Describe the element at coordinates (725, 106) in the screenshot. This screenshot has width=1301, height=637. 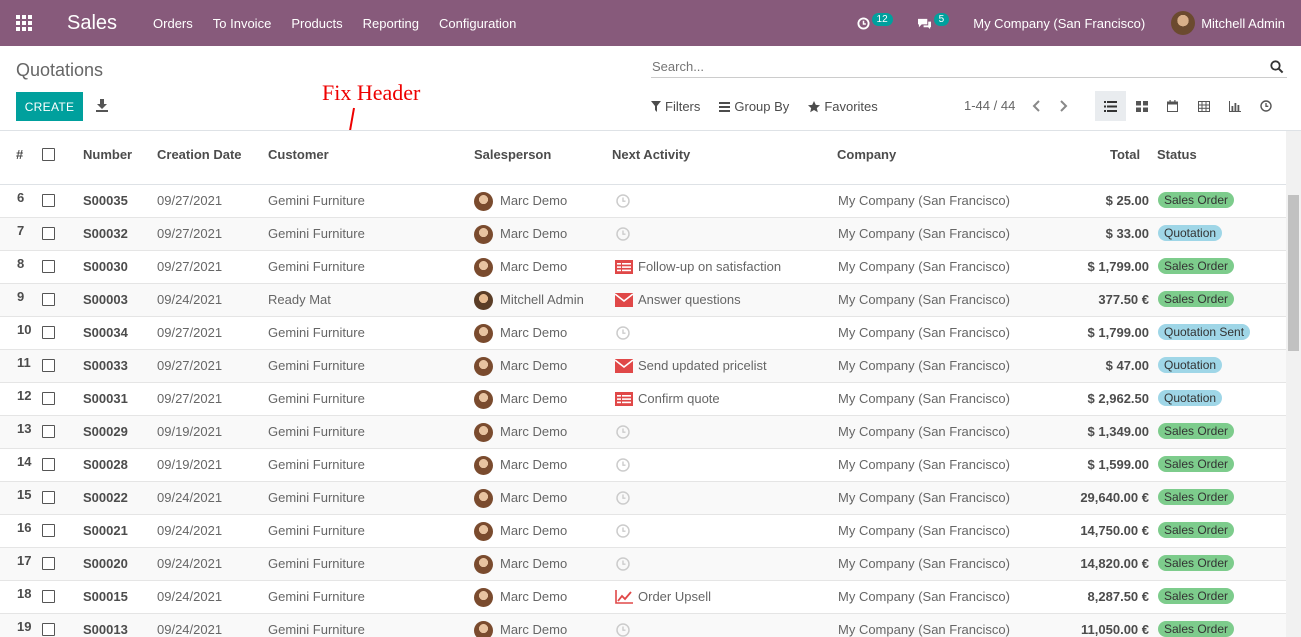
I see `bars-icon` at that location.